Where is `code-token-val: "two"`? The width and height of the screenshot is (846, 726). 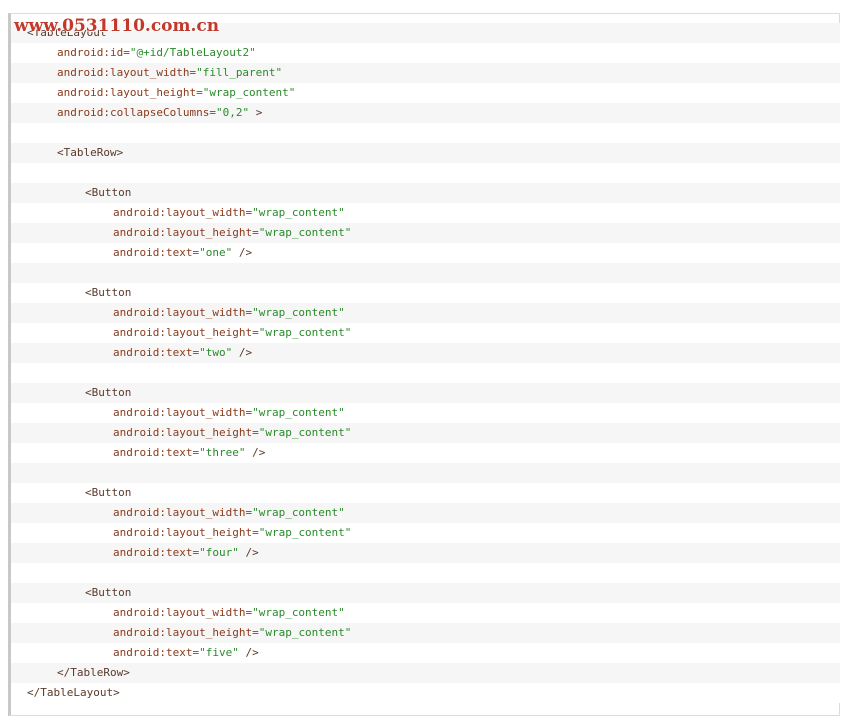 code-token-val: "two" is located at coordinates (216, 352).